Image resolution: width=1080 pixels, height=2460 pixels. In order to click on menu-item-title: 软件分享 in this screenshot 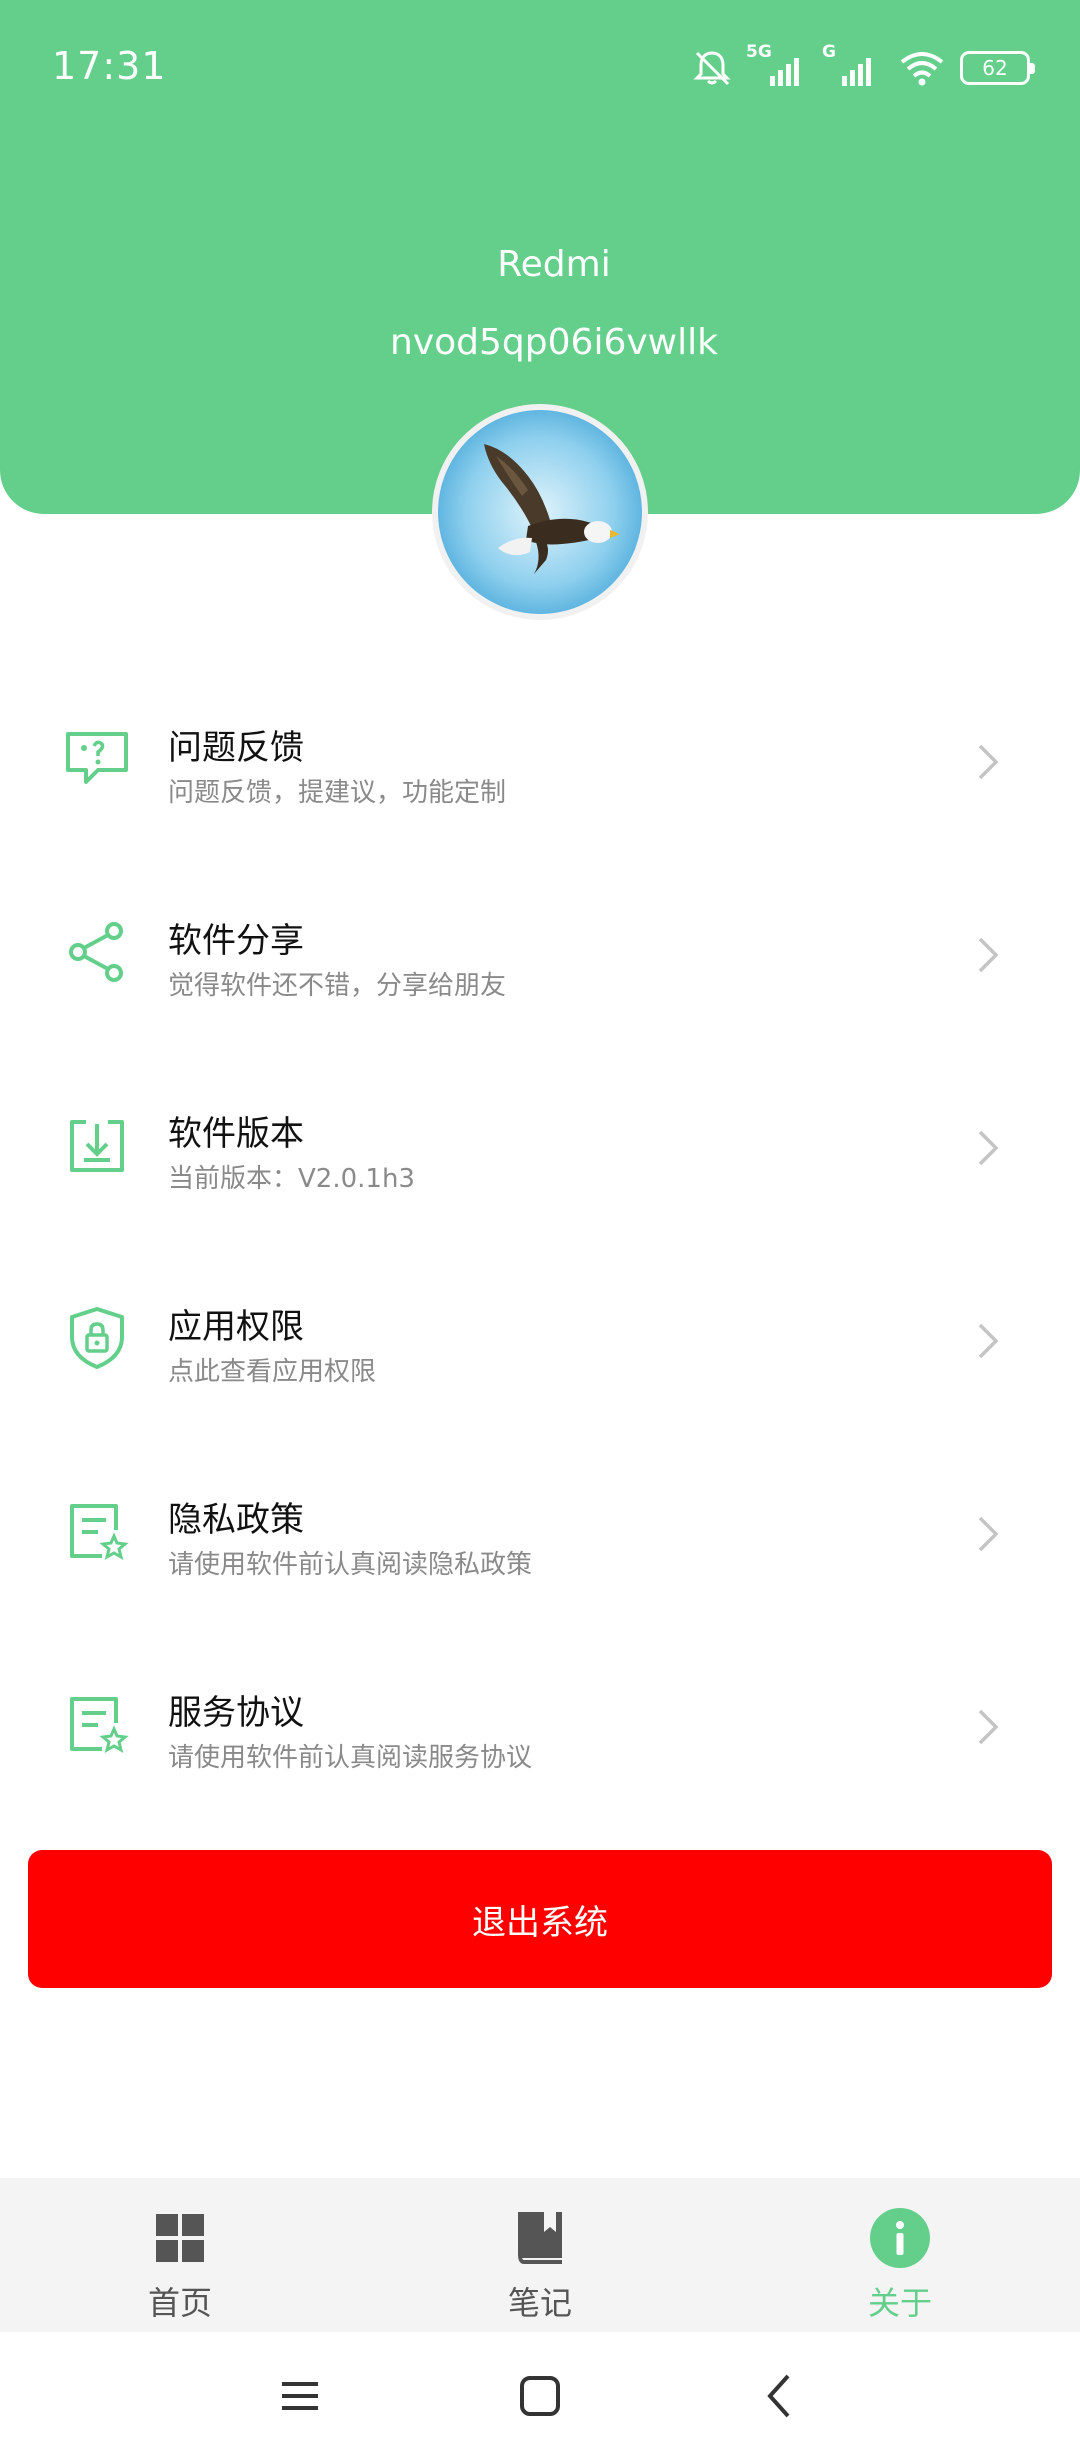, I will do `click(236, 941)`.